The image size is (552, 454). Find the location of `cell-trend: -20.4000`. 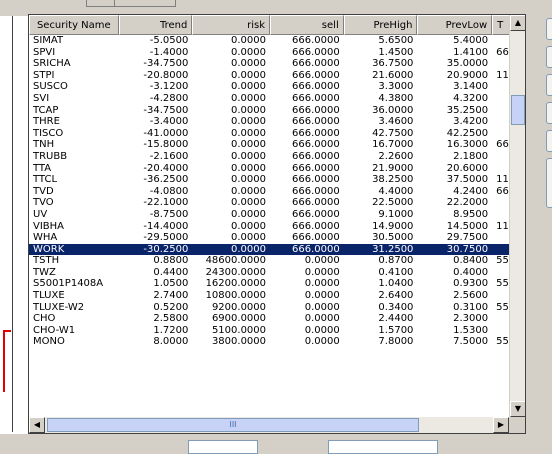

cell-trend: -20.4000 is located at coordinates (166, 168).